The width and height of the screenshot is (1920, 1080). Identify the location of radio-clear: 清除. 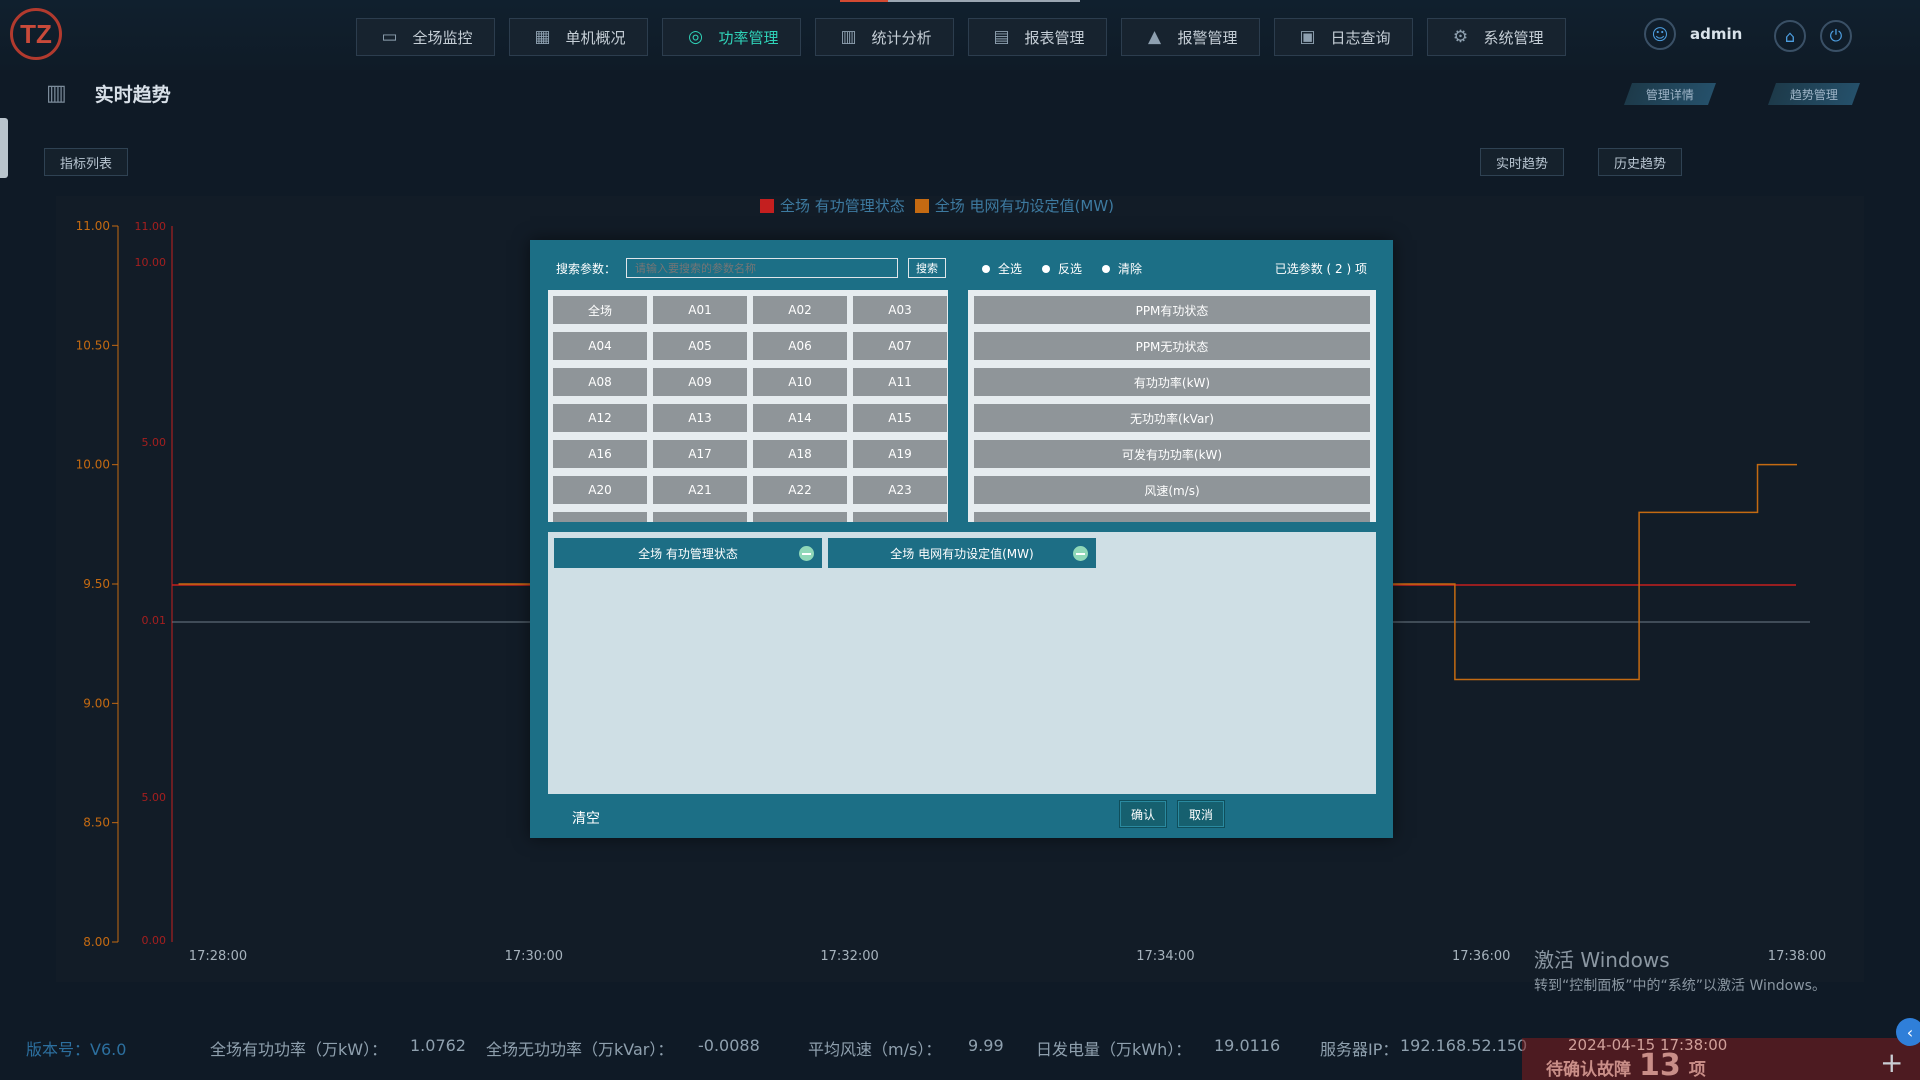
(1122, 268).